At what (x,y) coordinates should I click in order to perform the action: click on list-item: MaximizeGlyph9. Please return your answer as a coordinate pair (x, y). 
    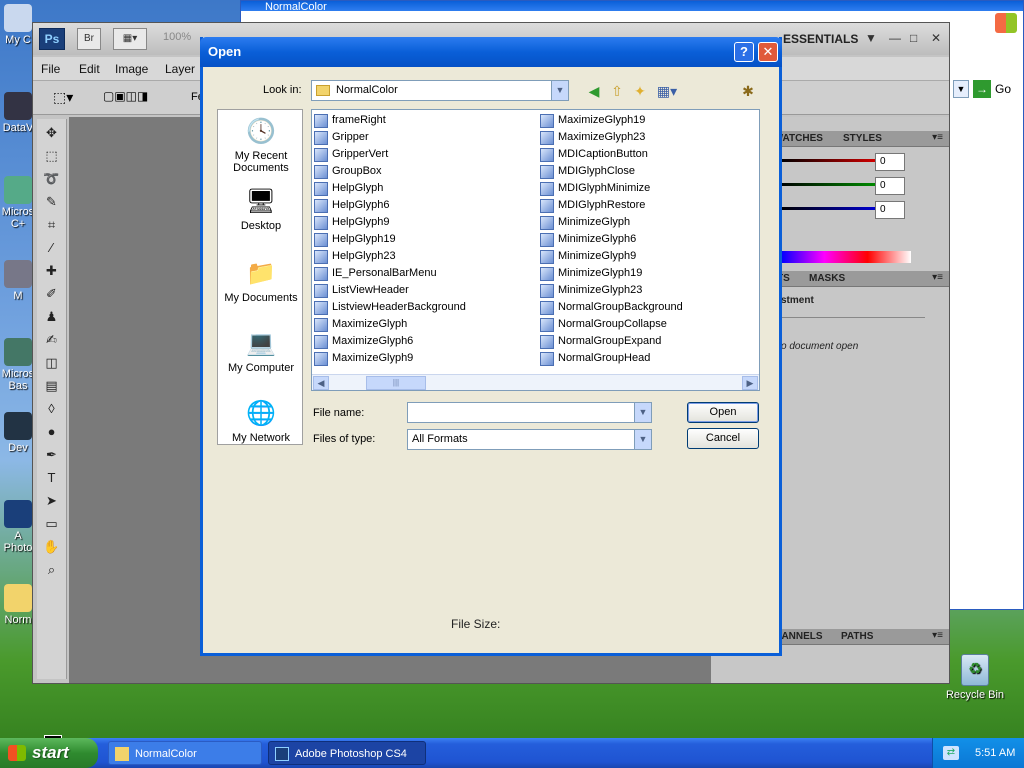
    Looking at the image, I should click on (390, 358).